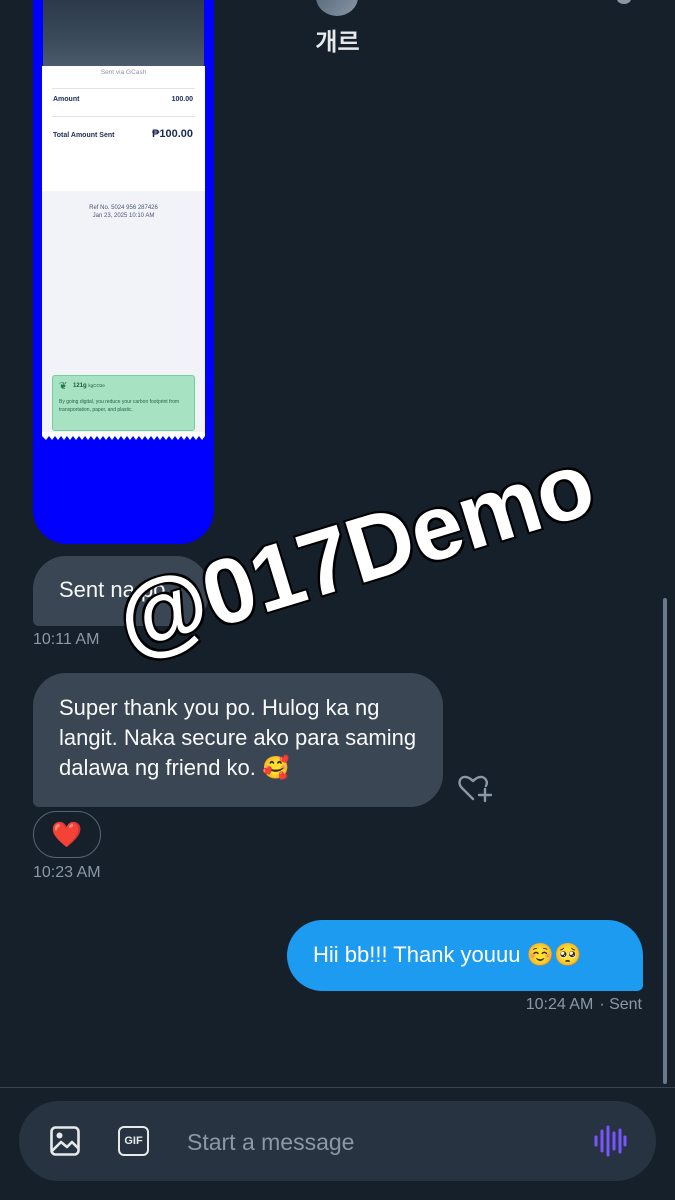  Describe the element at coordinates (84, 135) in the screenshot. I see `receipt-total-label: Total Amount Sent` at that location.